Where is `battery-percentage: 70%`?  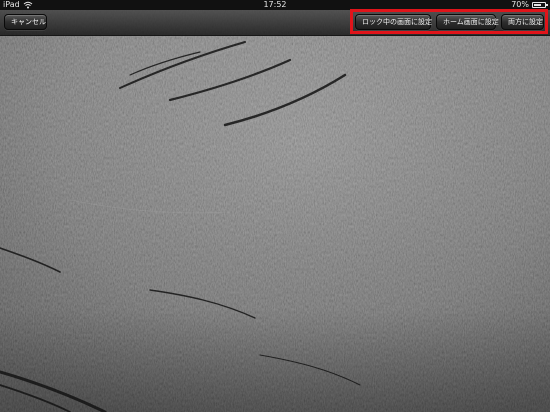
battery-percentage: 70% is located at coordinates (520, 4).